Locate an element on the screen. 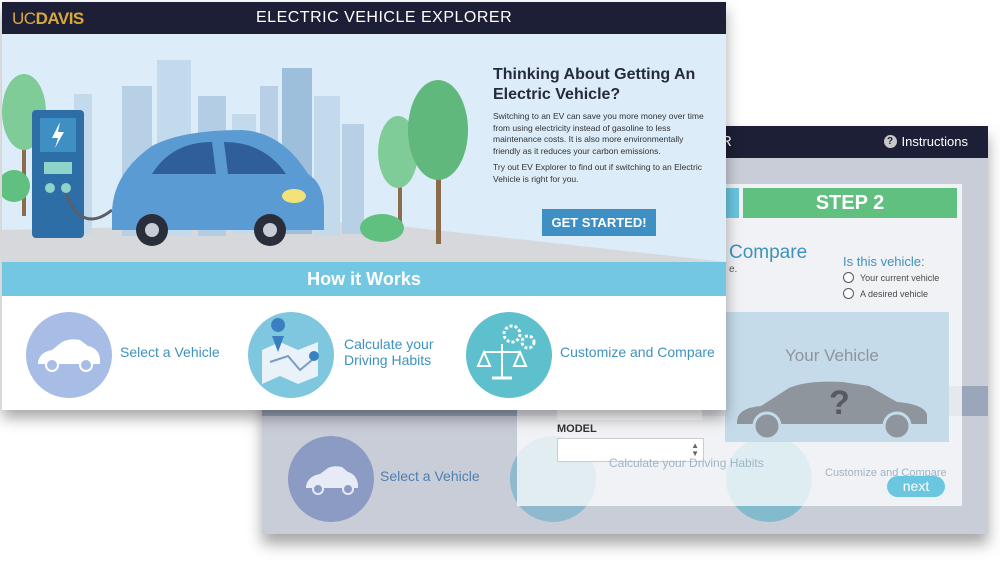 The width and height of the screenshot is (1000, 562). map-pin-icon is located at coordinates (290, 351).